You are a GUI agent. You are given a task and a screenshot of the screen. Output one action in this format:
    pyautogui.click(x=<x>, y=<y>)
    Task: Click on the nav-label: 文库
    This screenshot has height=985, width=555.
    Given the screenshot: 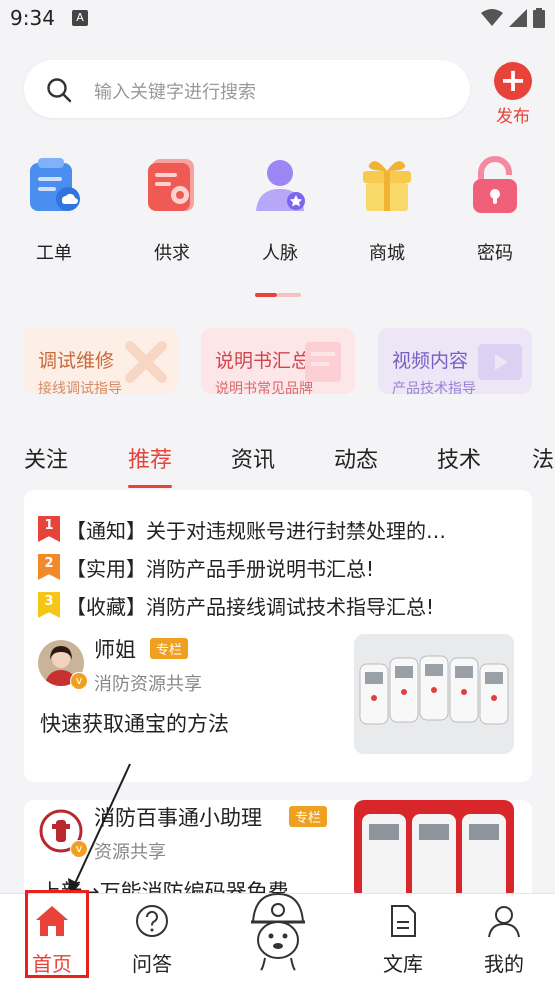 What is the action you would take?
    pyautogui.click(x=403, y=964)
    